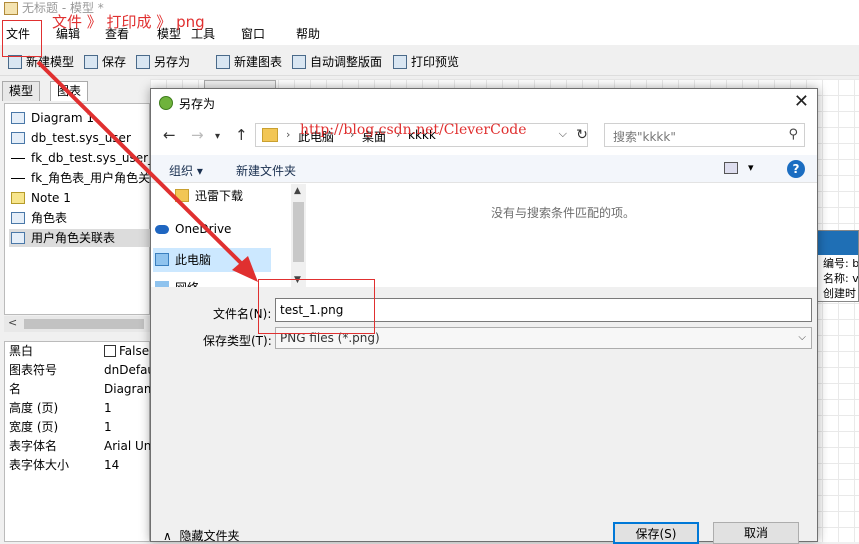 The width and height of the screenshot is (859, 544). Describe the element at coordinates (838, 243) in the screenshot. I see `entity-header` at that location.